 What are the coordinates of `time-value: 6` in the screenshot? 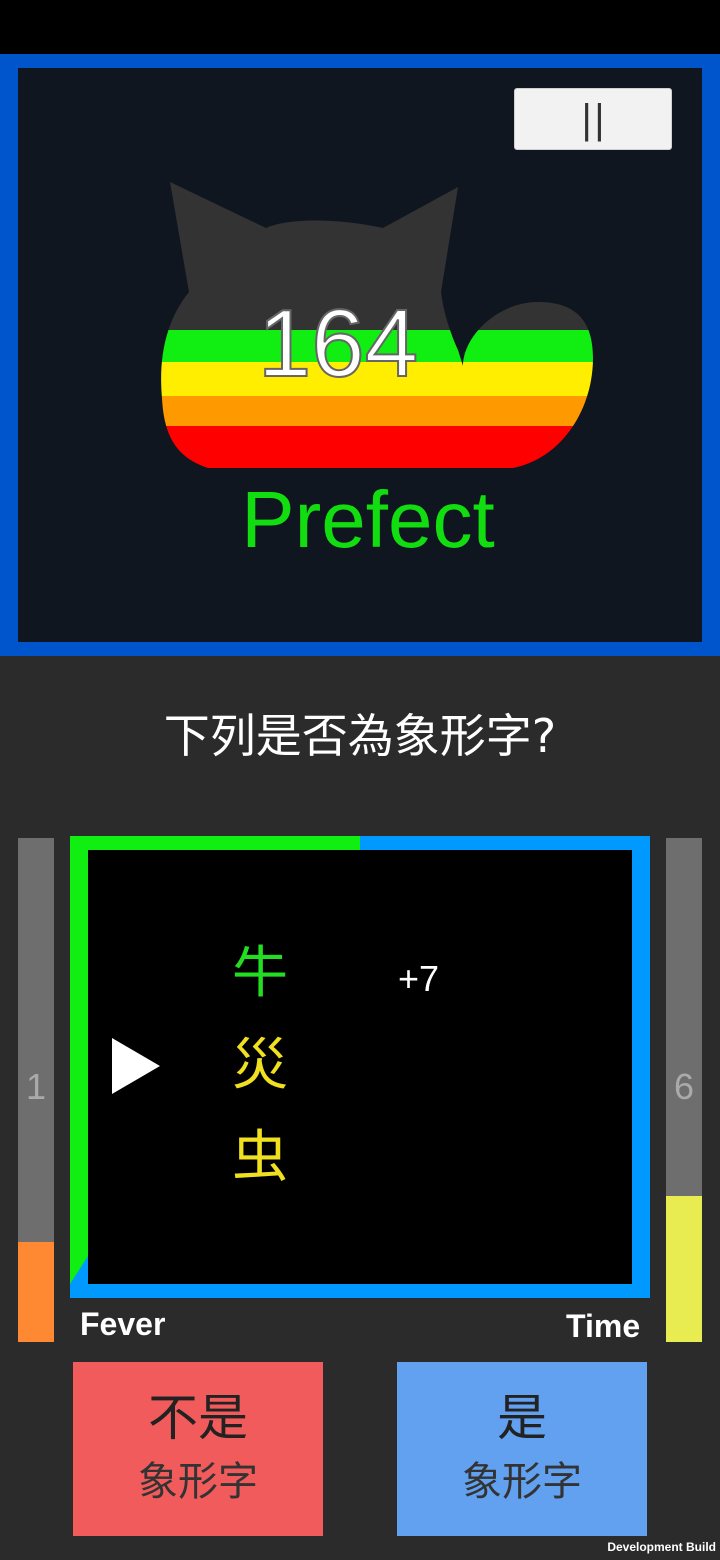 It's located at (684, 1086).